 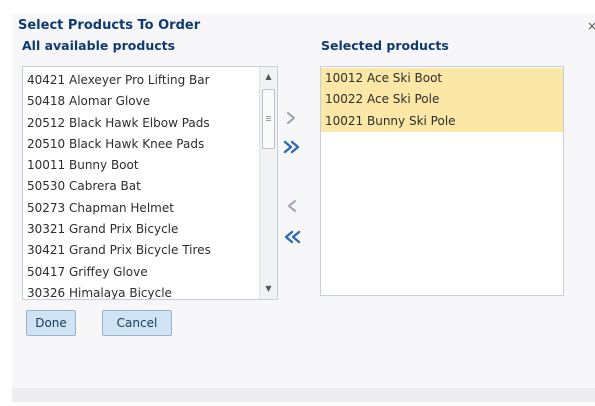 I want to click on move-all-right-button, so click(x=292, y=147).